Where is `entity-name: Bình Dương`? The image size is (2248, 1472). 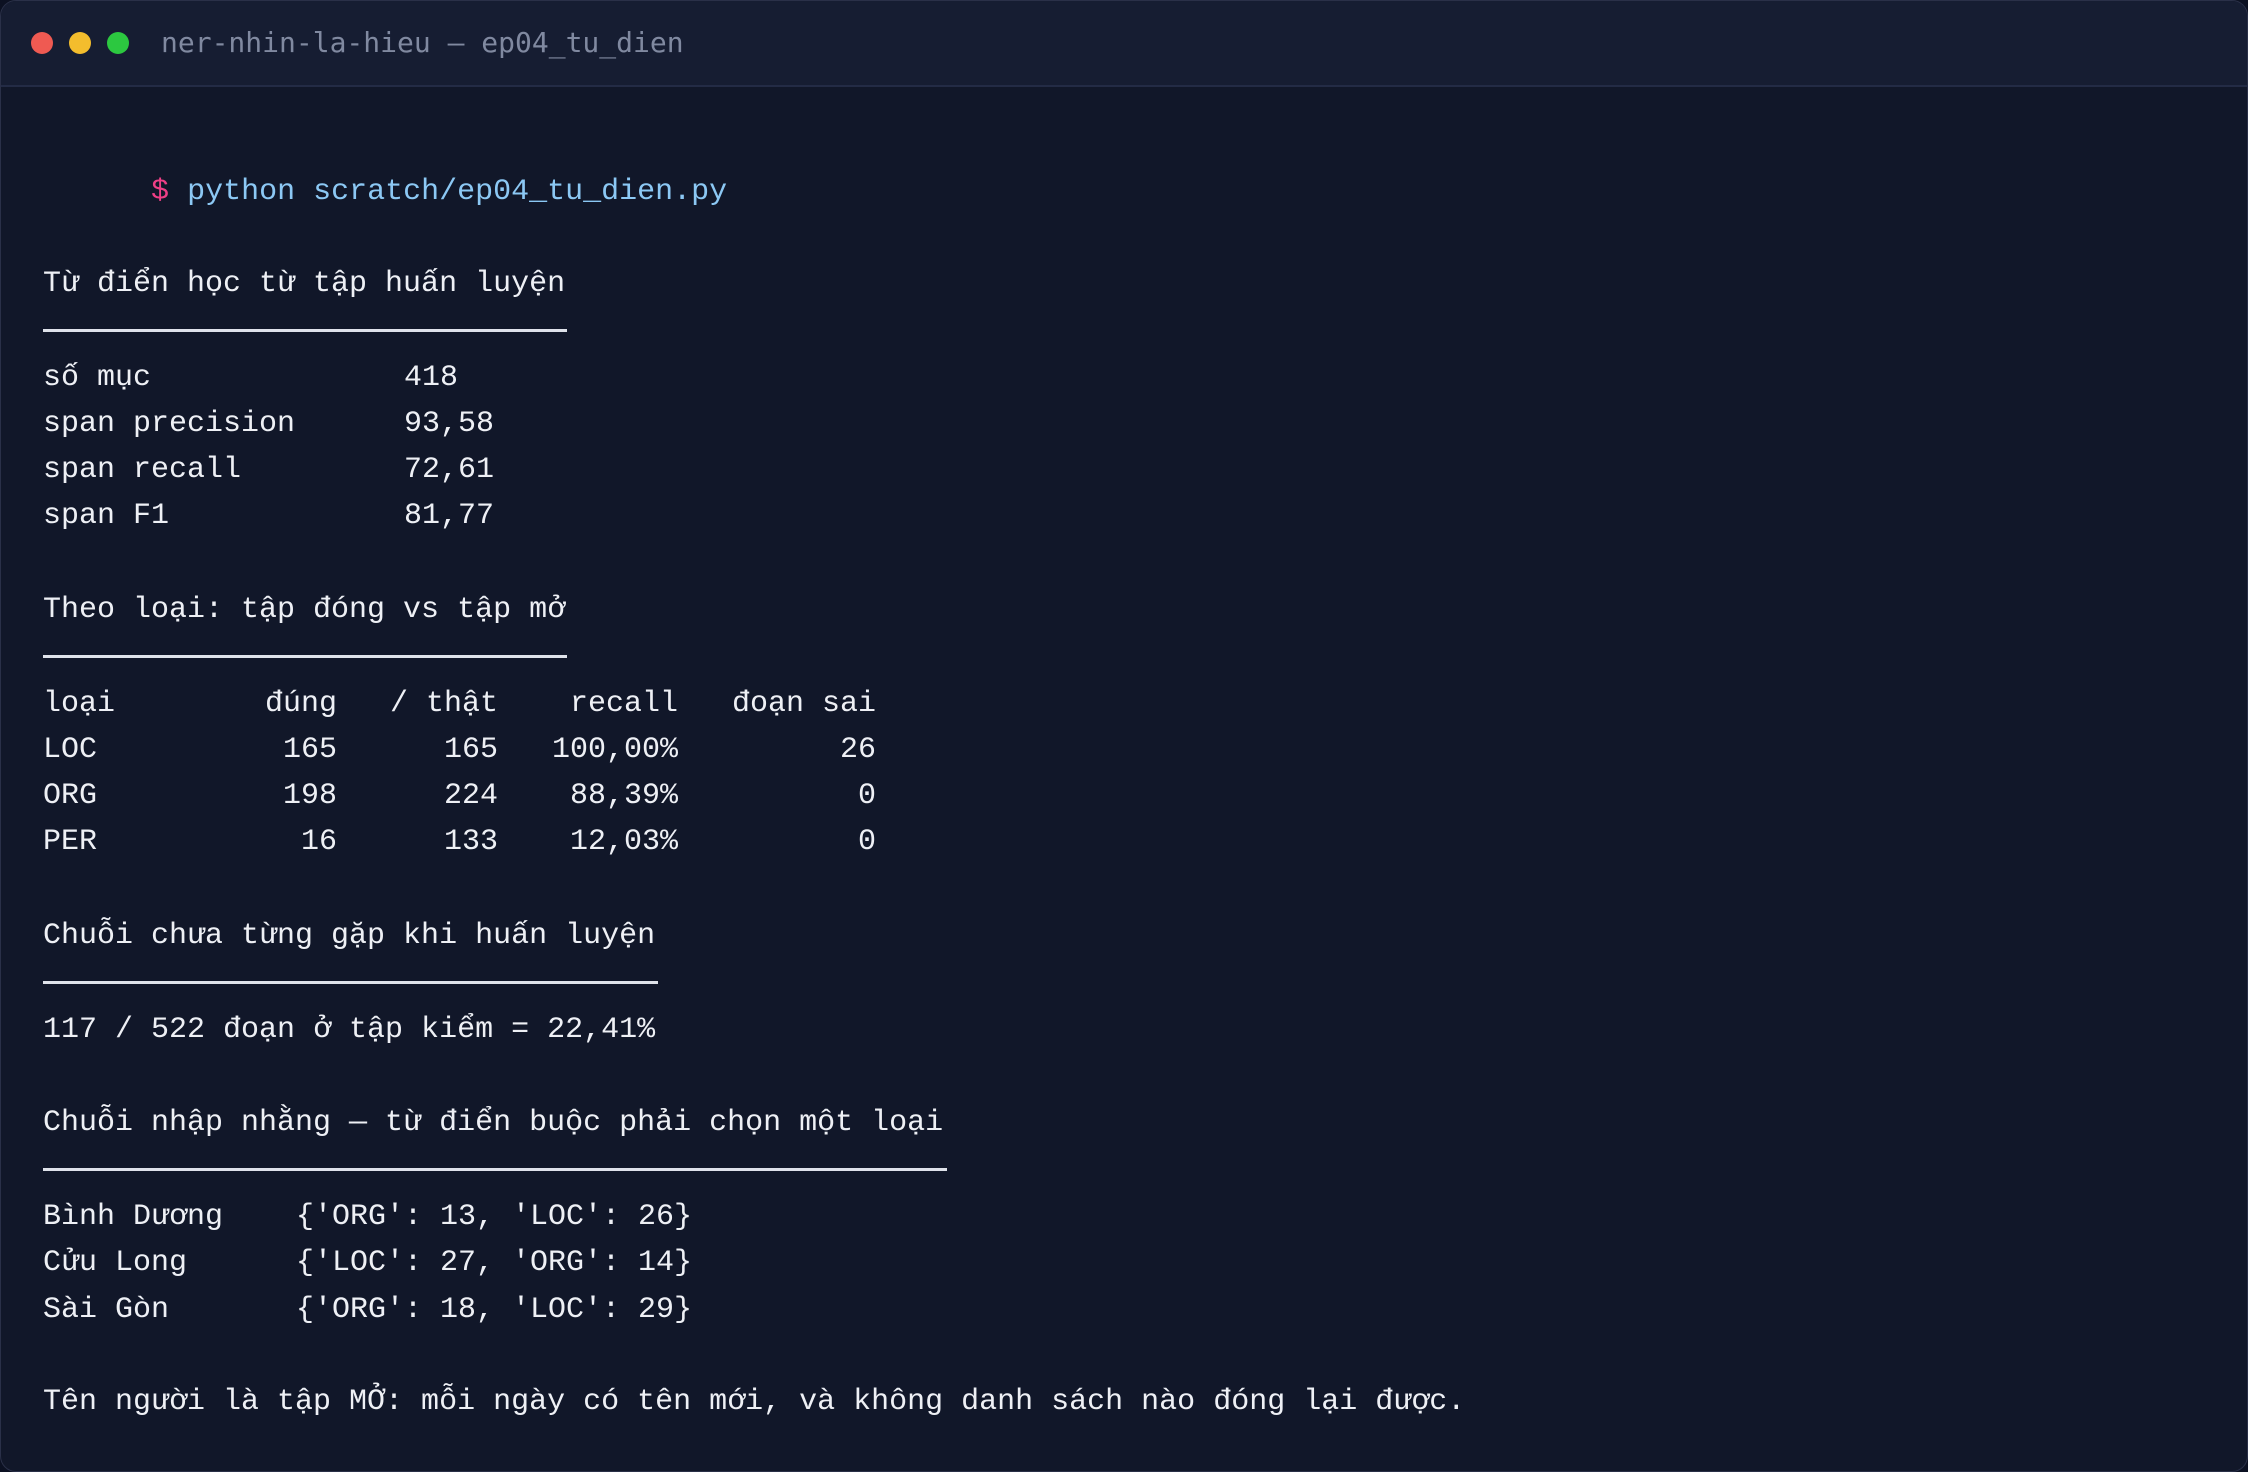 entity-name: Bình Dương is located at coordinates (133, 1217).